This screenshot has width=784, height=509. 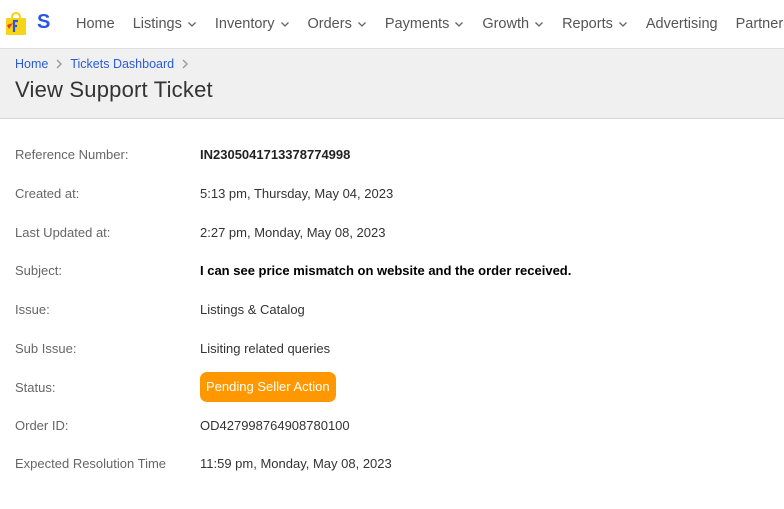 I want to click on nav-item-partner: Partner, so click(x=760, y=24).